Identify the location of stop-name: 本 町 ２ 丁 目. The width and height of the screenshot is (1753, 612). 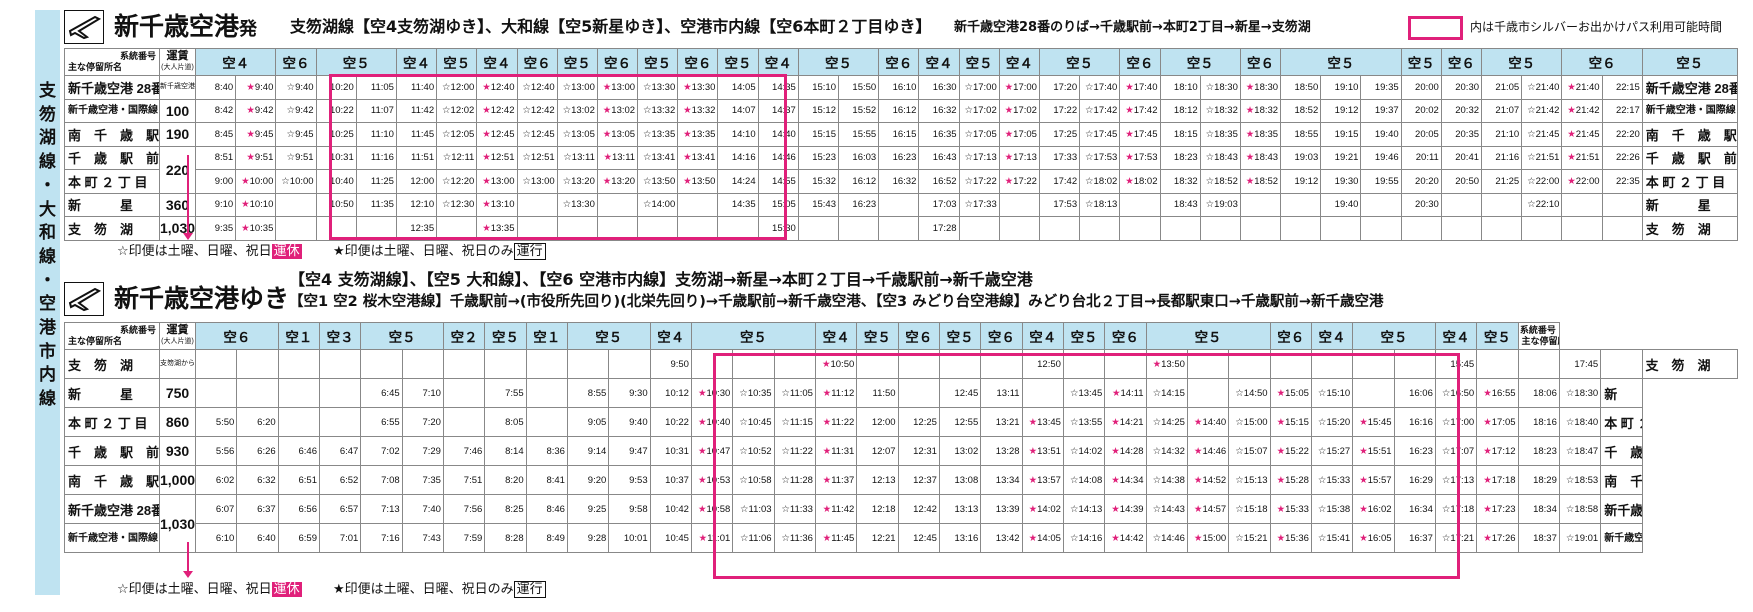
(112, 422).